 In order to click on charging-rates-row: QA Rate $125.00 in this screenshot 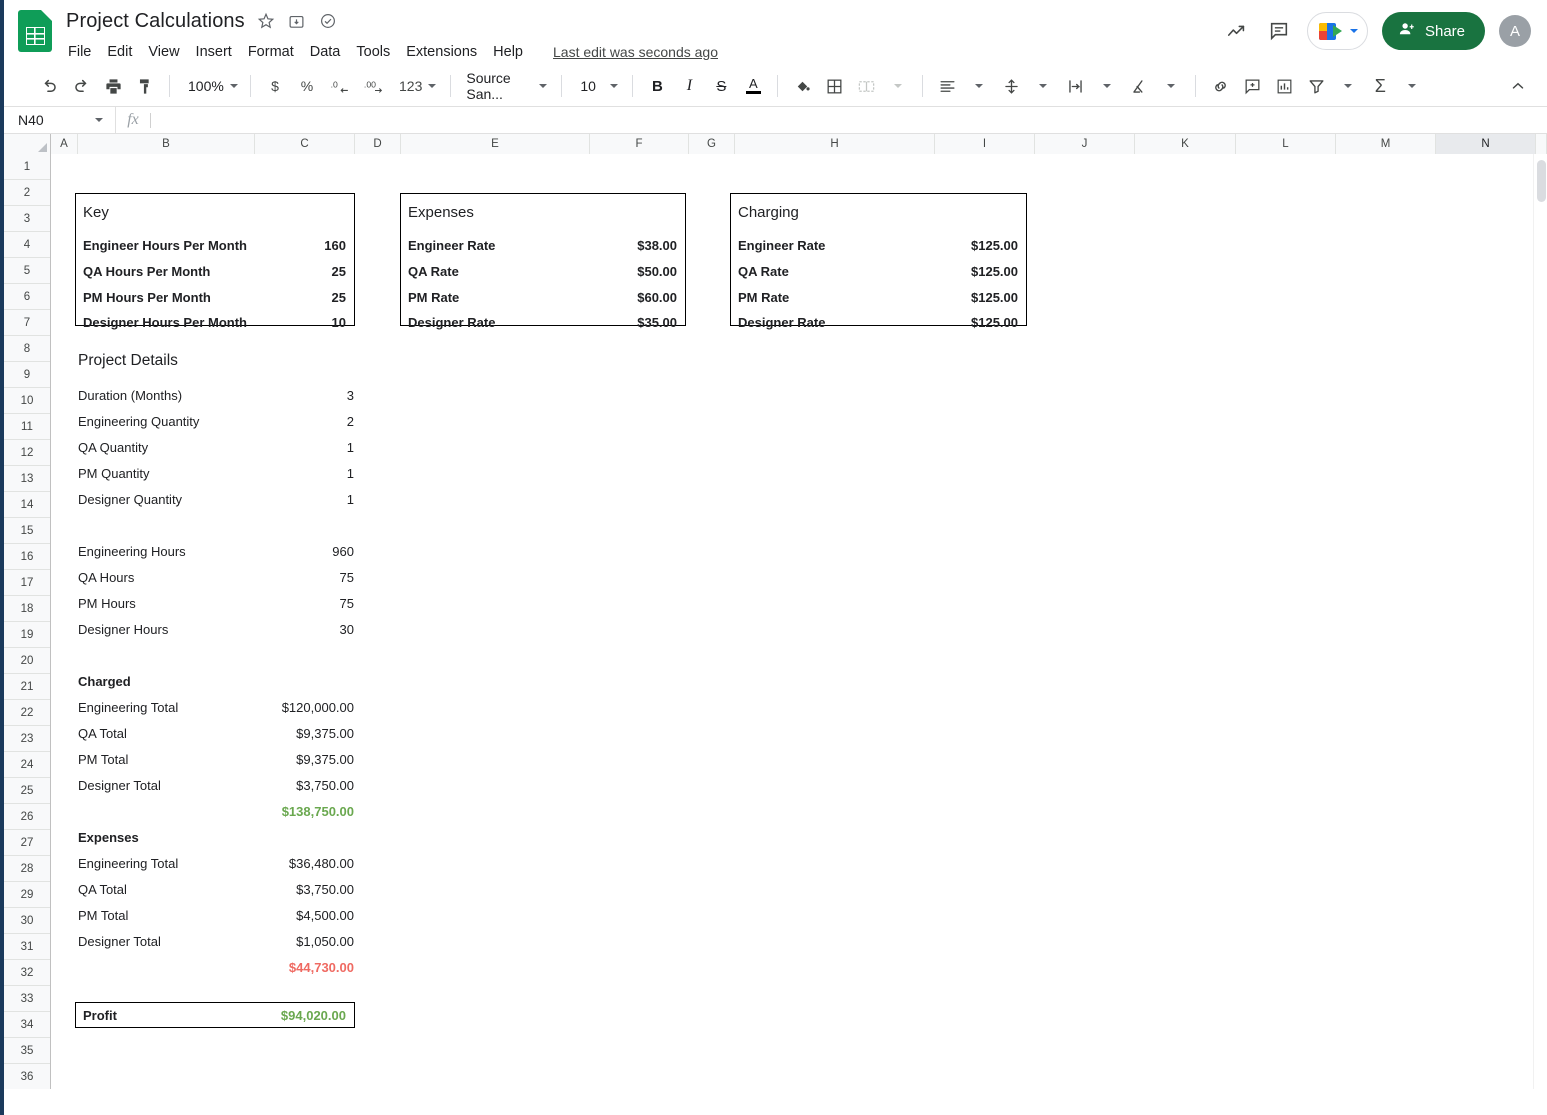, I will do `click(878, 271)`.